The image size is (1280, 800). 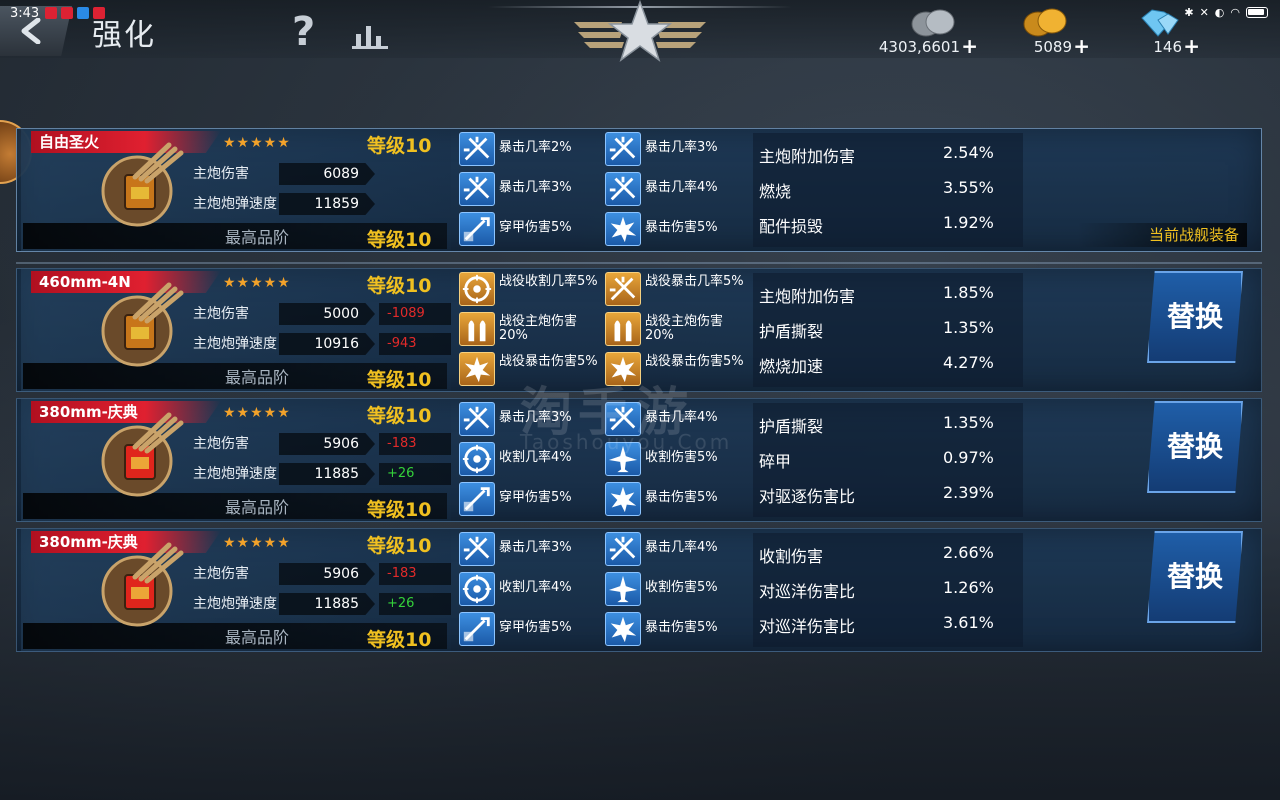 I want to click on diamond-add-button: +, so click(x=1191, y=46).